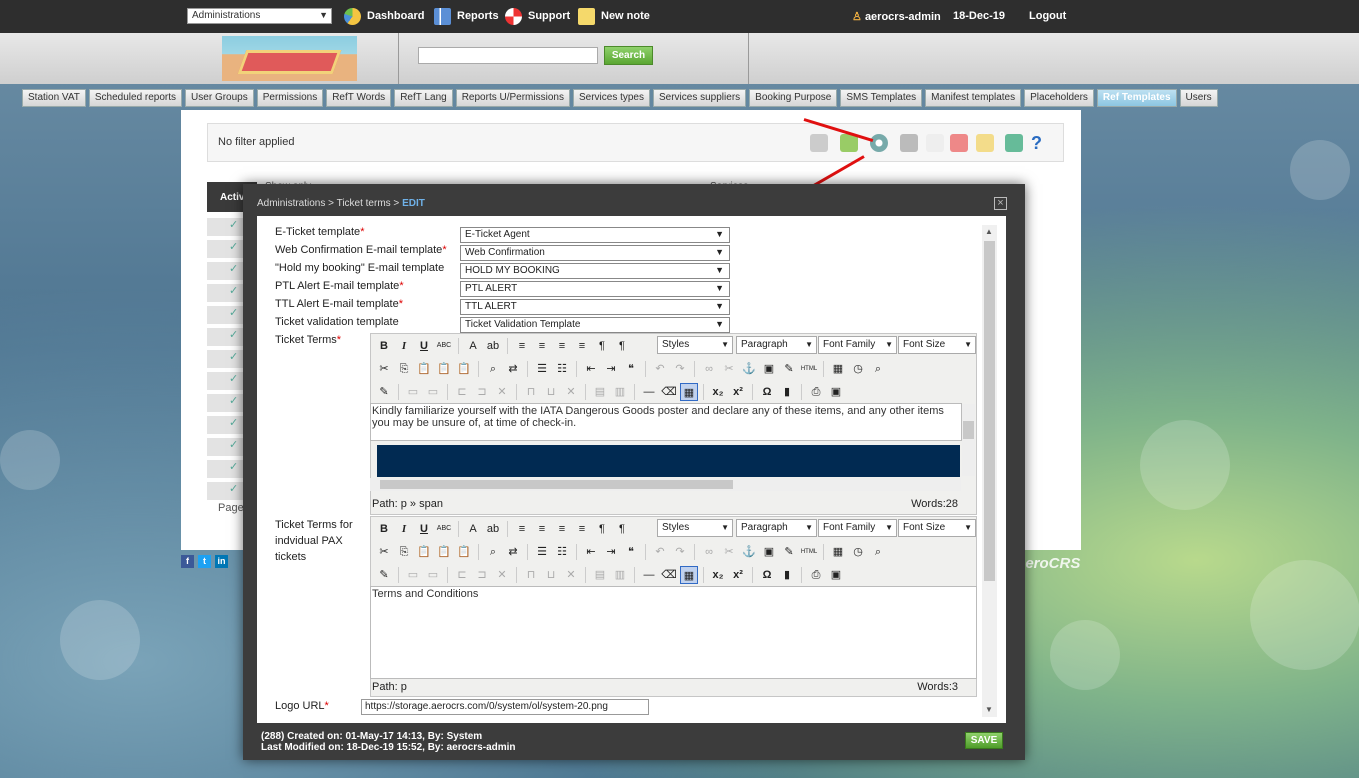  What do you see at coordinates (591, 369) in the screenshot?
I see `outdent-icon: ⇤` at bounding box center [591, 369].